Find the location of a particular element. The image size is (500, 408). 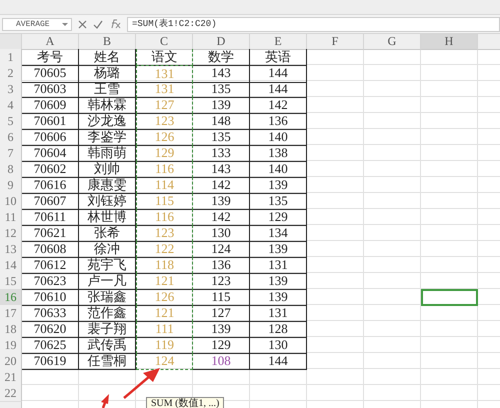

name-box-text: AVERAGE is located at coordinates (33, 24).